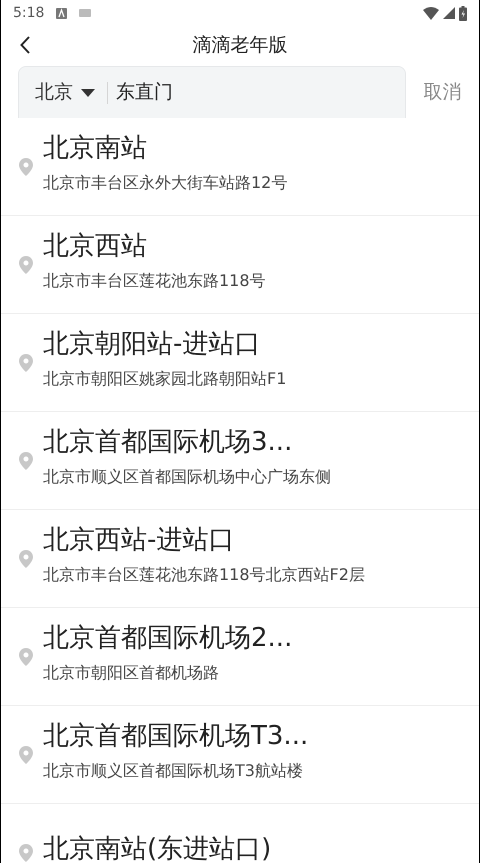 The image size is (480, 863). Describe the element at coordinates (25, 45) in the screenshot. I see `back-icon` at that location.